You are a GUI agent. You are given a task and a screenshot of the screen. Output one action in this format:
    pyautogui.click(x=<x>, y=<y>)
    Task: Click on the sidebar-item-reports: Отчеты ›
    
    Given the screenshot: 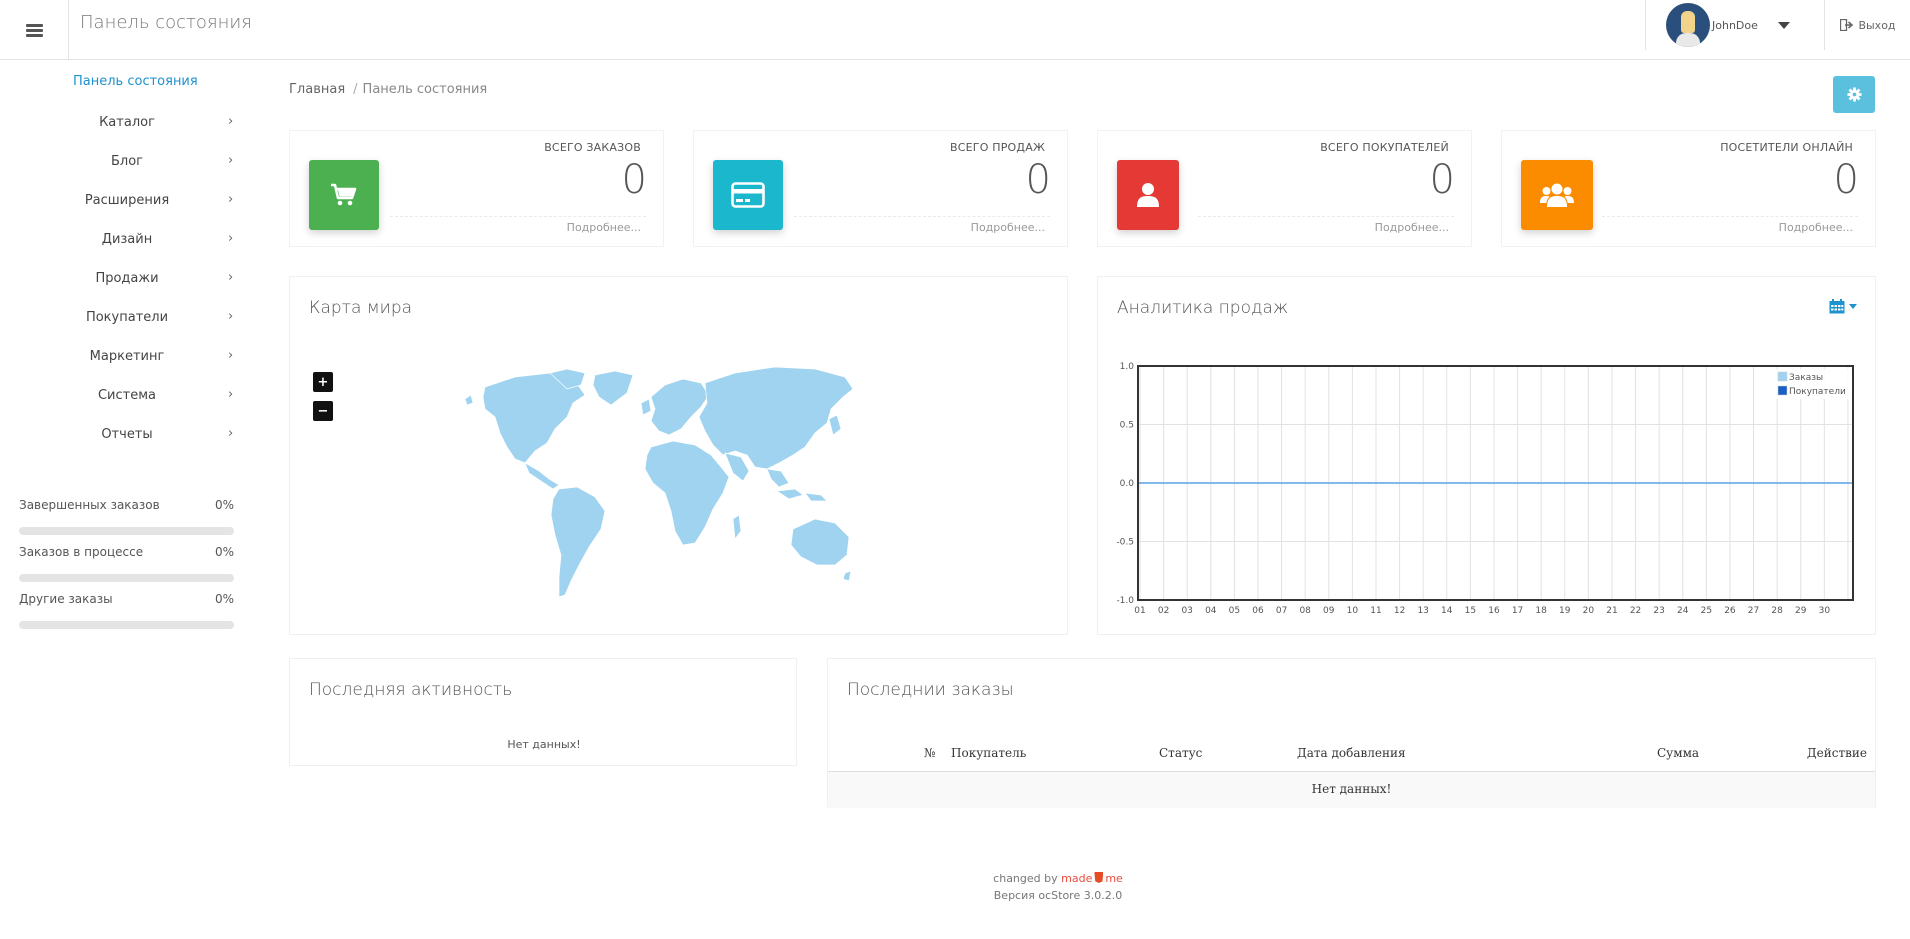 What is the action you would take?
    pyautogui.click(x=120, y=437)
    